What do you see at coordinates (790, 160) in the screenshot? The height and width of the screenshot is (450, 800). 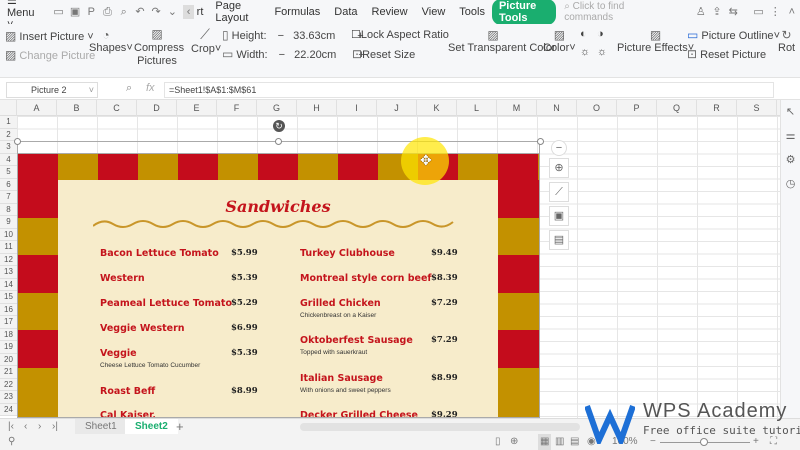 I see `settings-icon: ⚙` at bounding box center [790, 160].